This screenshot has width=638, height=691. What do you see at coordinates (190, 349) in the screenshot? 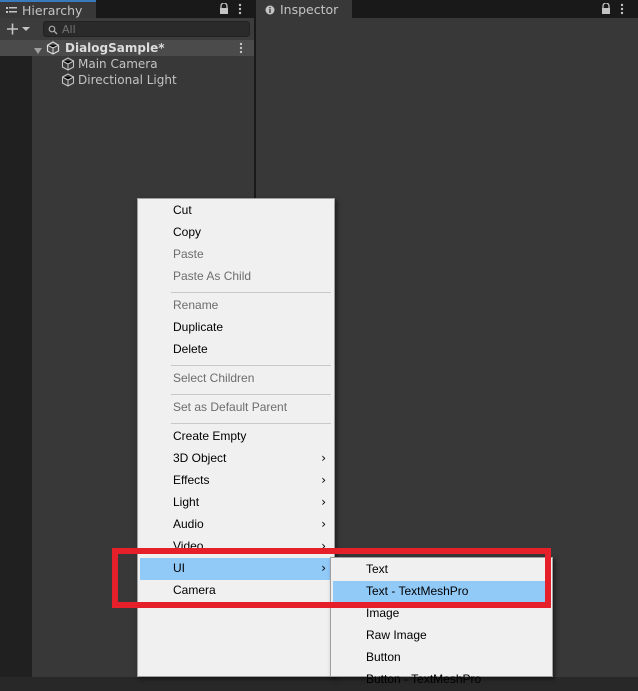
I see `menu-item-label: Delete` at bounding box center [190, 349].